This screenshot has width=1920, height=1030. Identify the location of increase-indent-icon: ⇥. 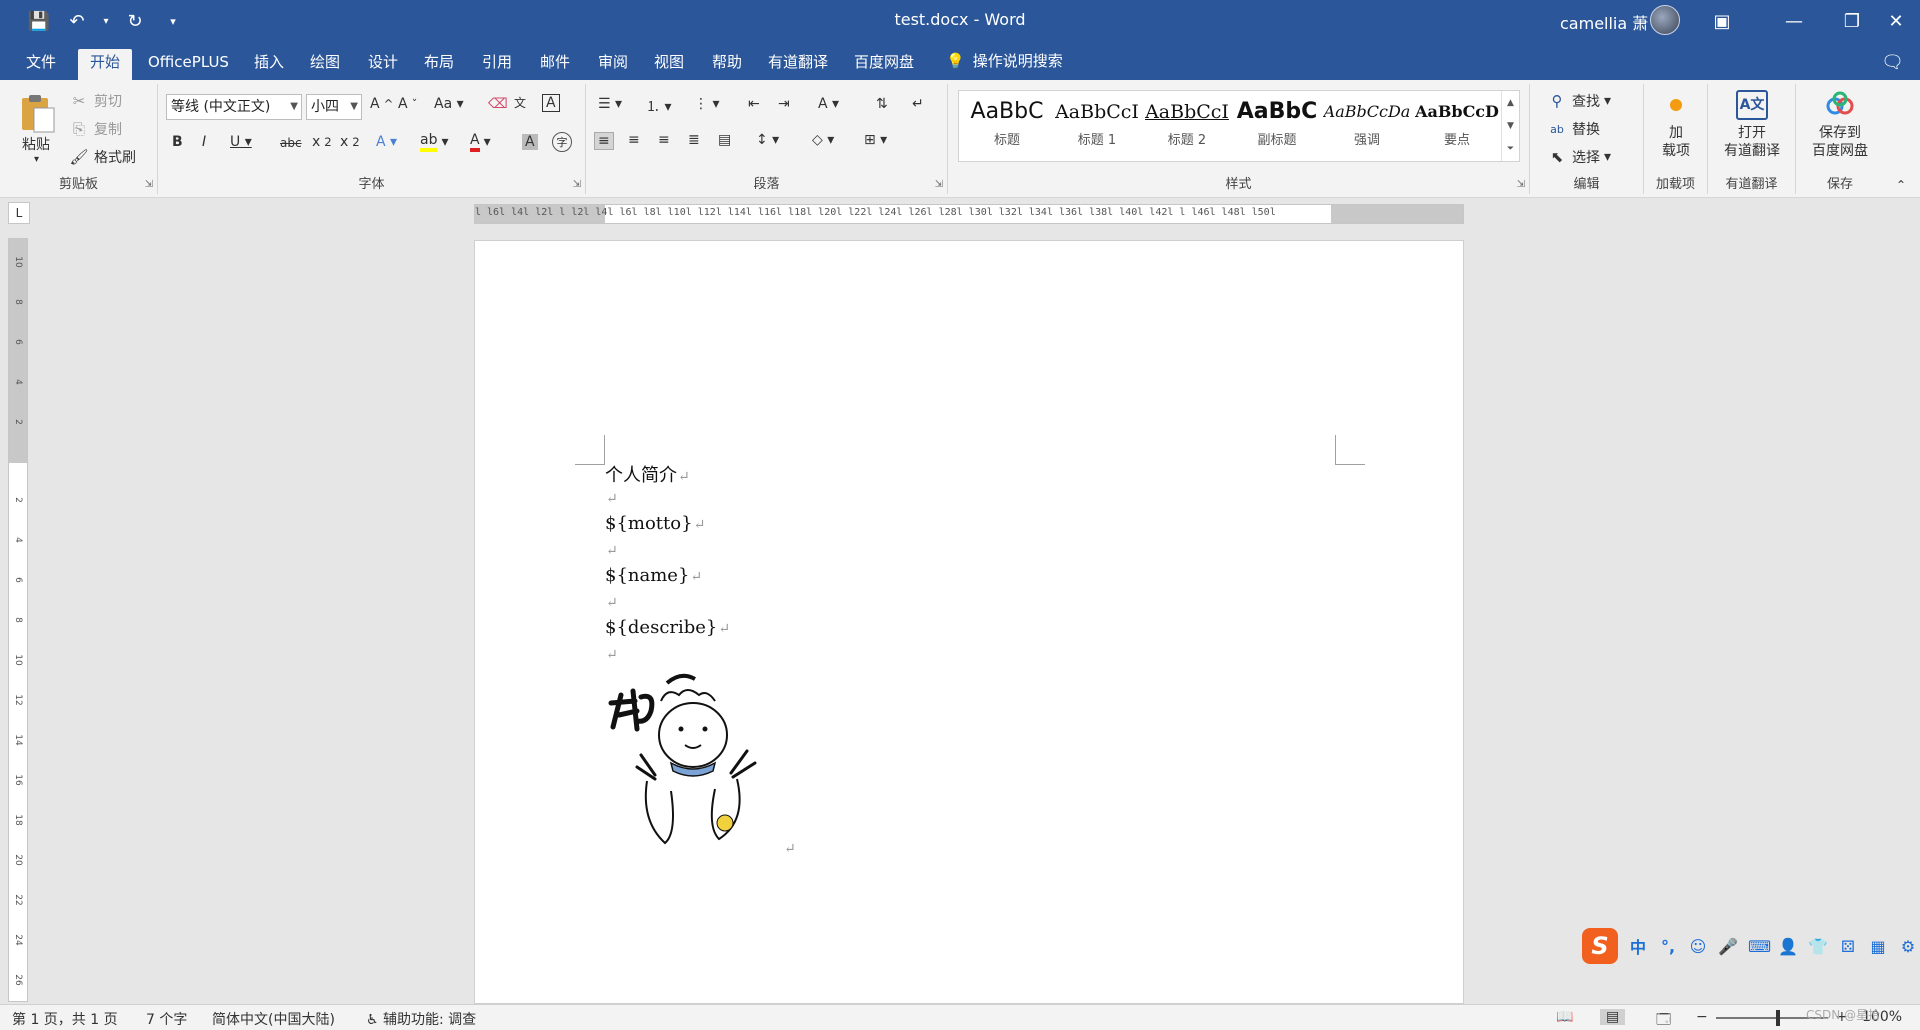
(784, 104).